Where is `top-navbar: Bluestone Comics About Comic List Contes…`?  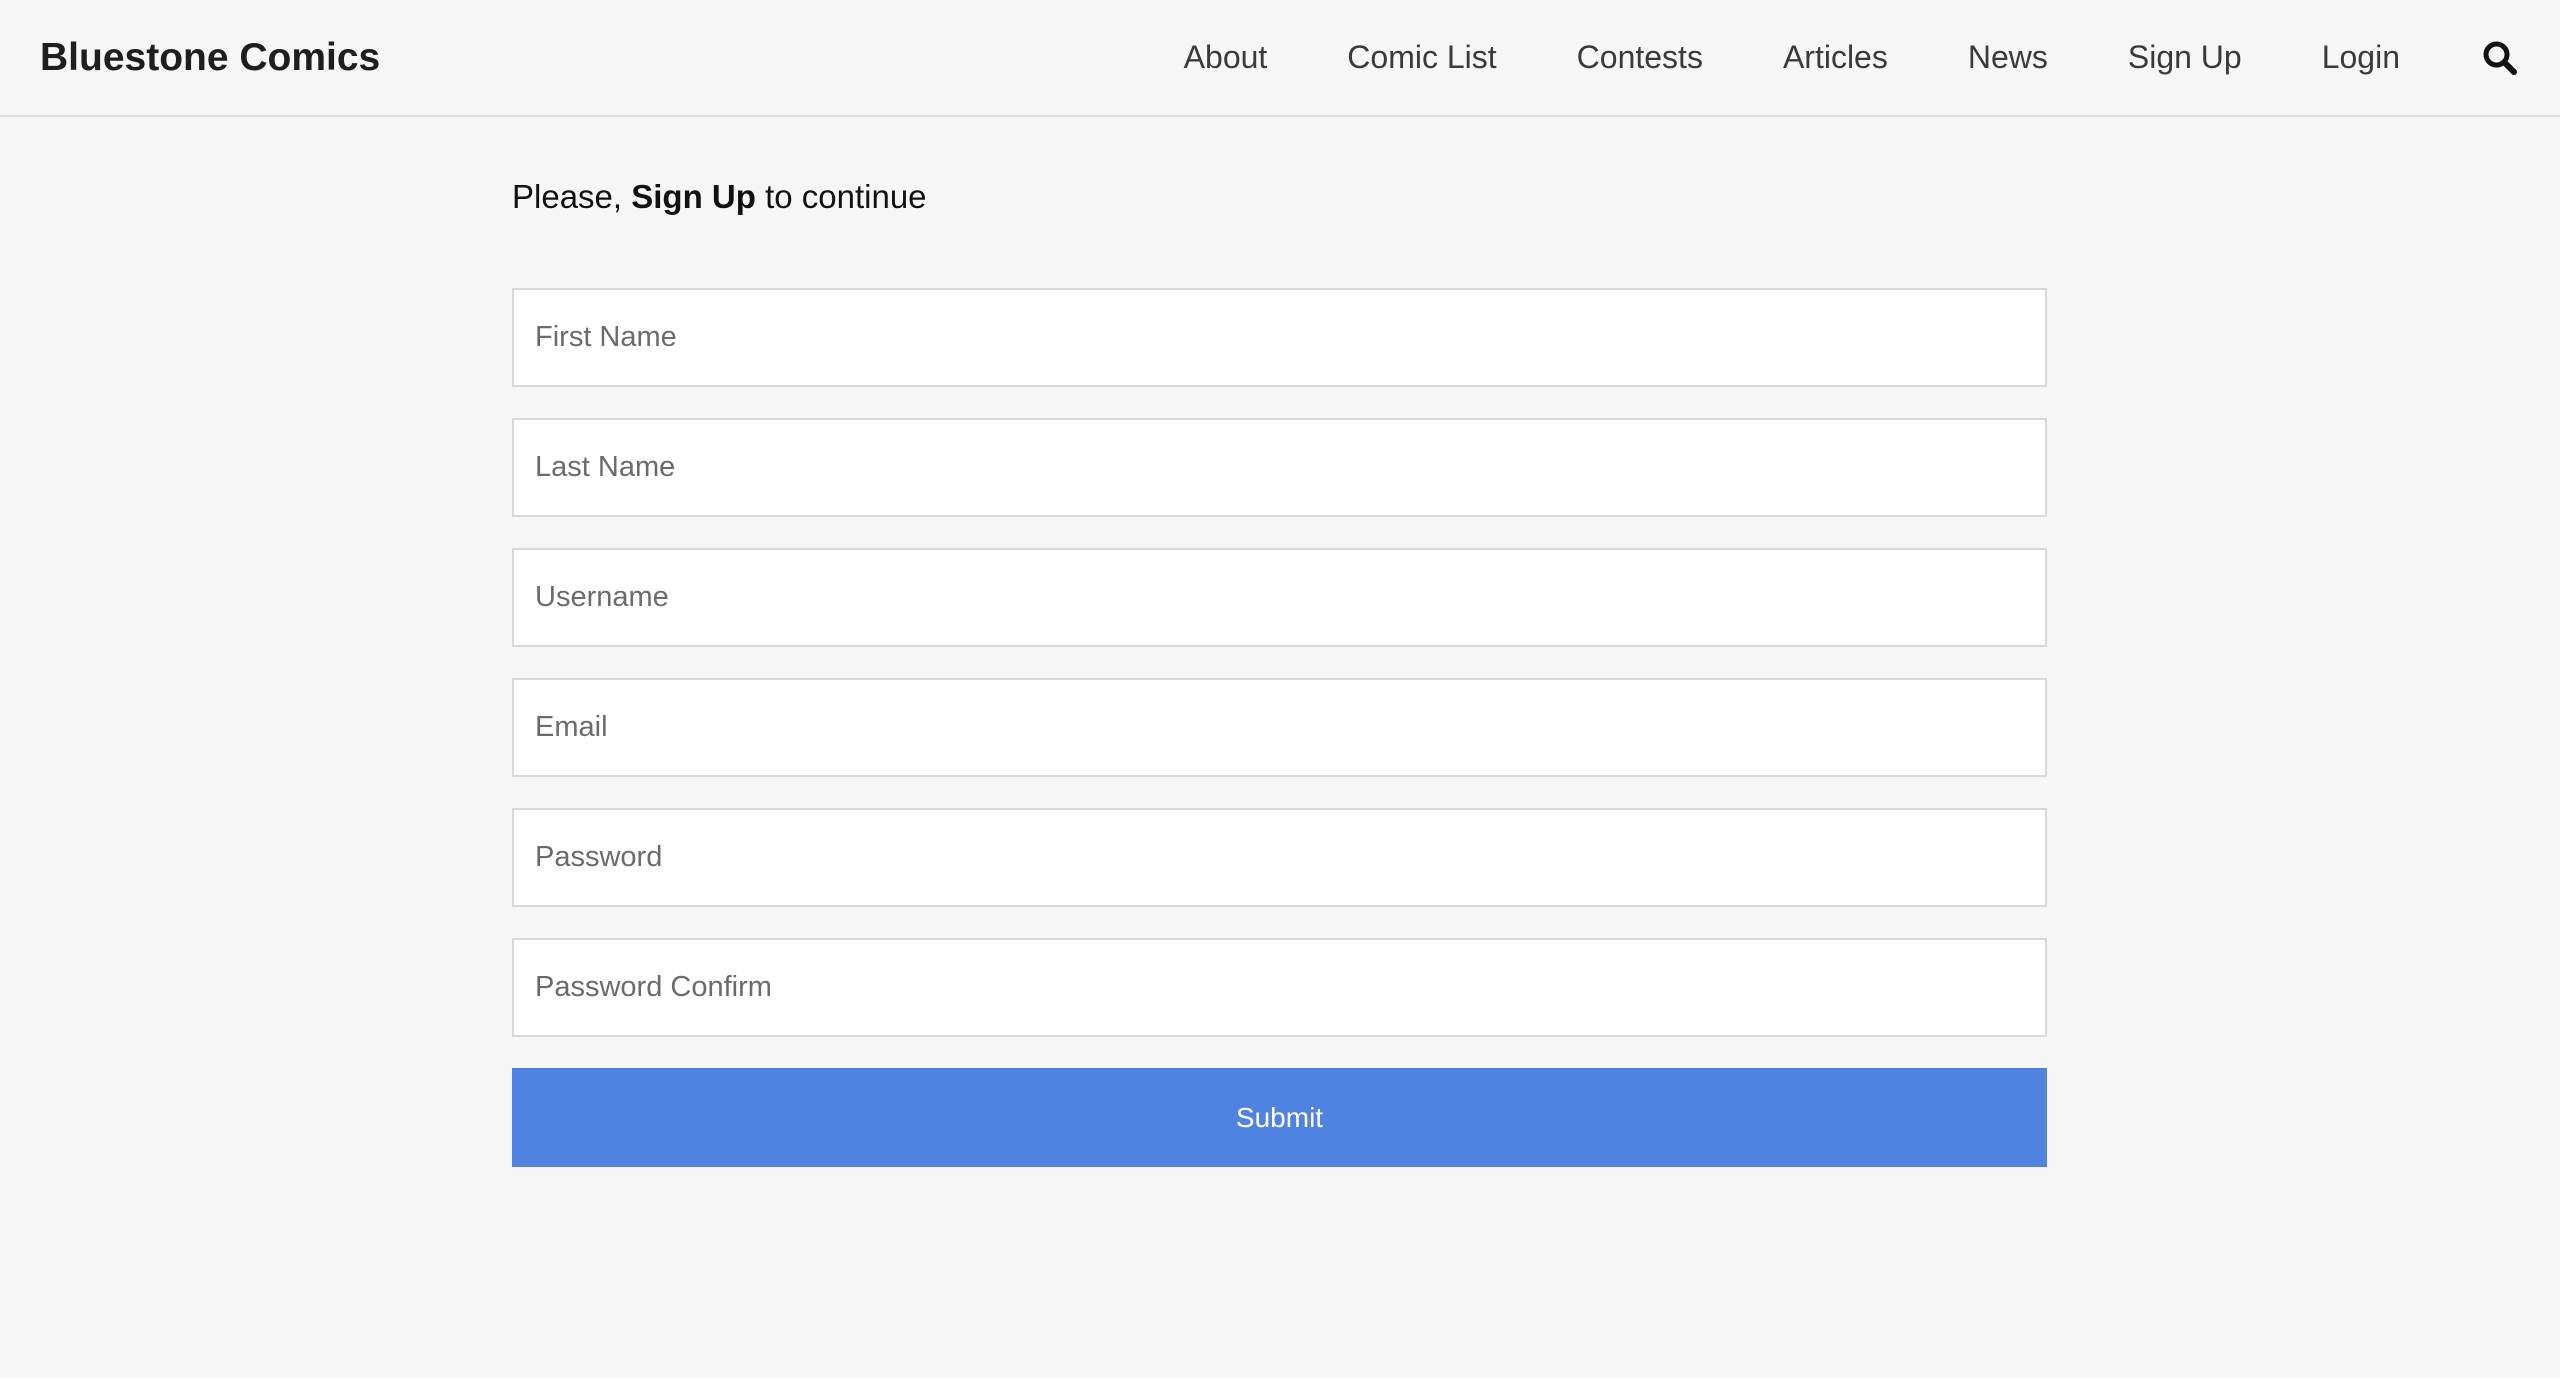
top-navbar: Bluestone Comics About Comic List Contes… is located at coordinates (1280, 58).